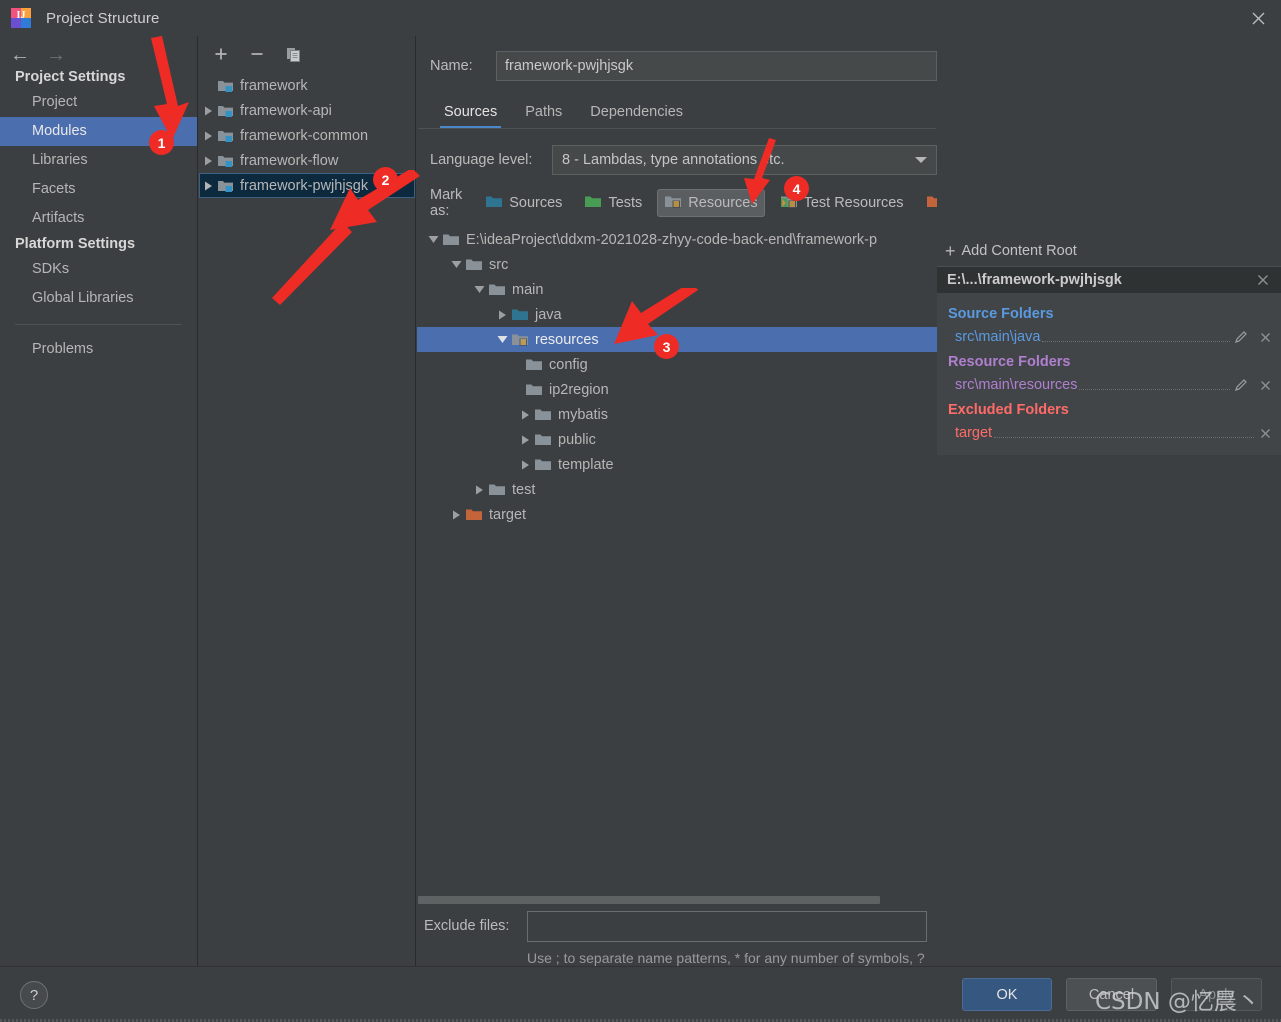 Image resolution: width=1281 pixels, height=1022 pixels. What do you see at coordinates (98, 102) in the screenshot?
I see `sidebar-item-project: Project` at bounding box center [98, 102].